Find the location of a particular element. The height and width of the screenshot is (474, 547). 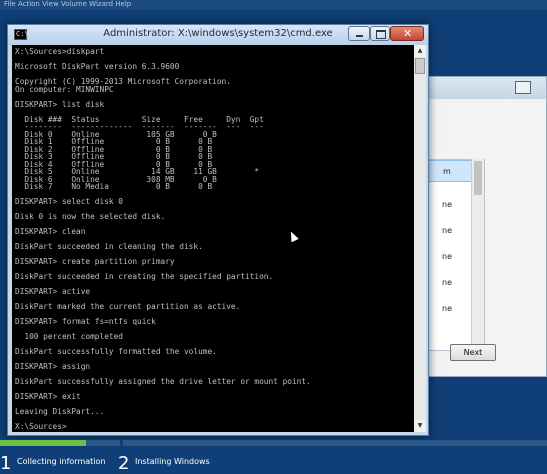

step-label: Installing Windows is located at coordinates (172, 461).